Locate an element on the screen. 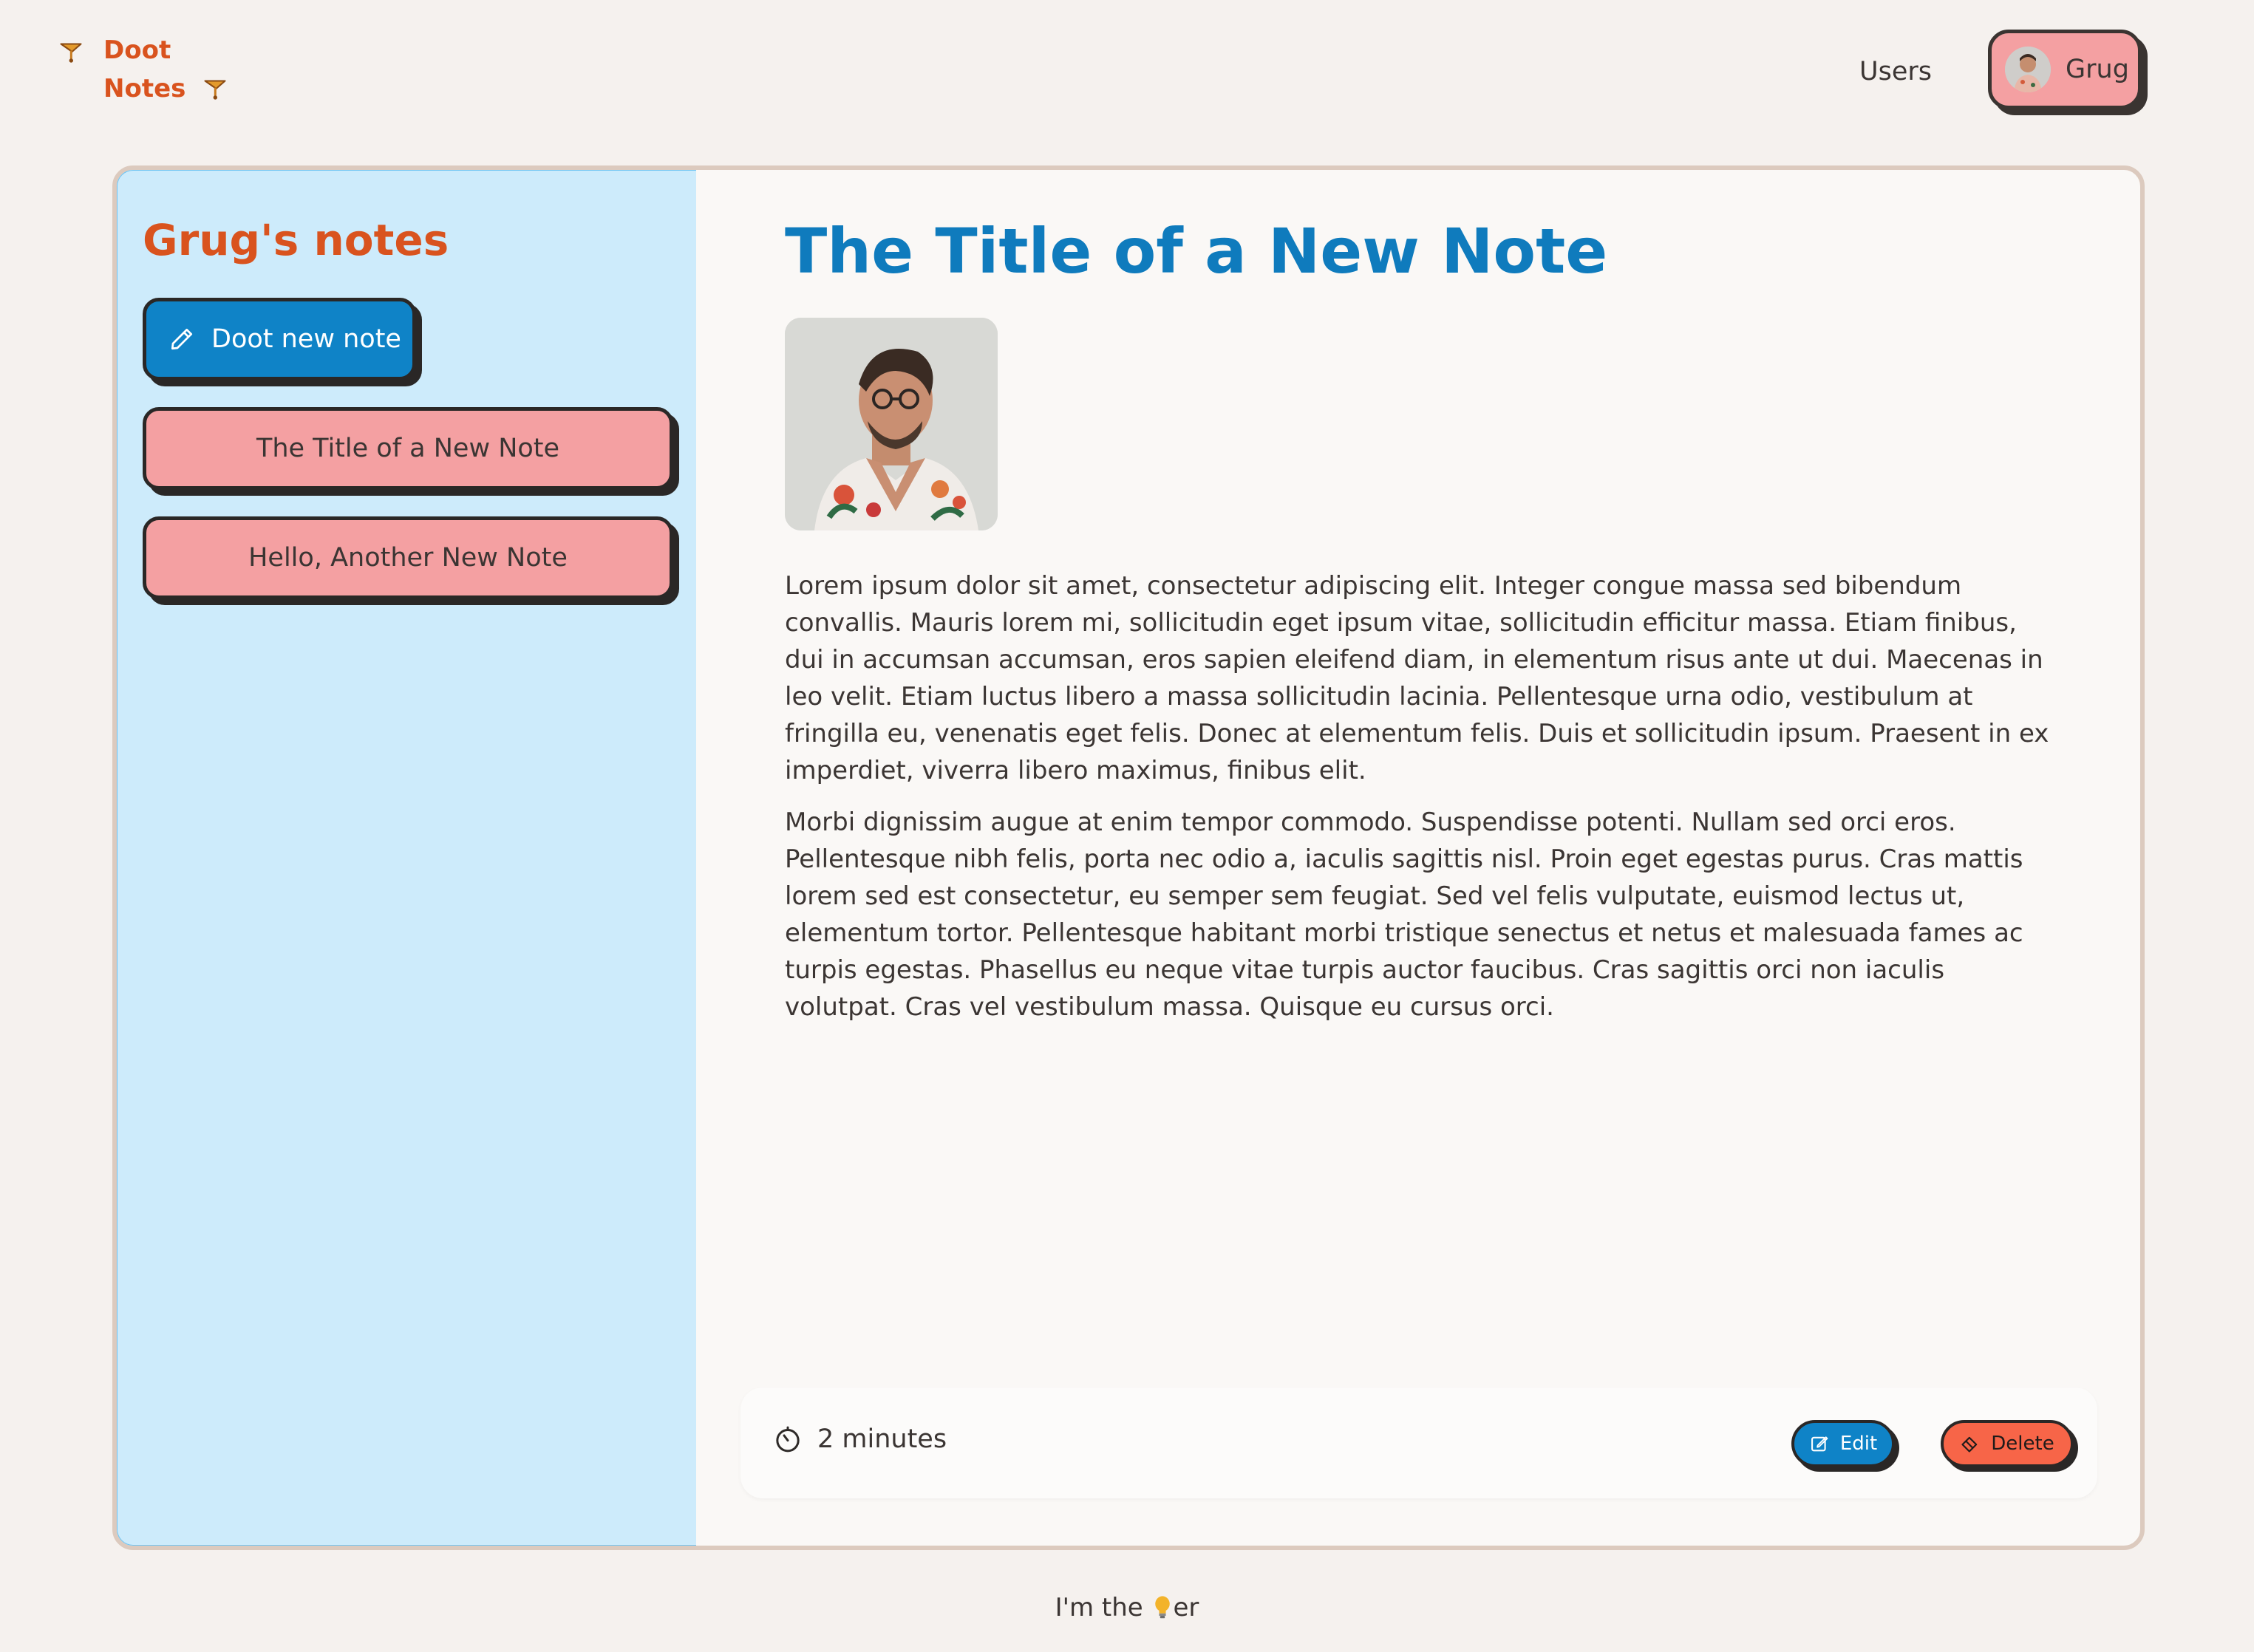 The width and height of the screenshot is (2254, 1652). eraser-icon is located at coordinates (1969, 1444).